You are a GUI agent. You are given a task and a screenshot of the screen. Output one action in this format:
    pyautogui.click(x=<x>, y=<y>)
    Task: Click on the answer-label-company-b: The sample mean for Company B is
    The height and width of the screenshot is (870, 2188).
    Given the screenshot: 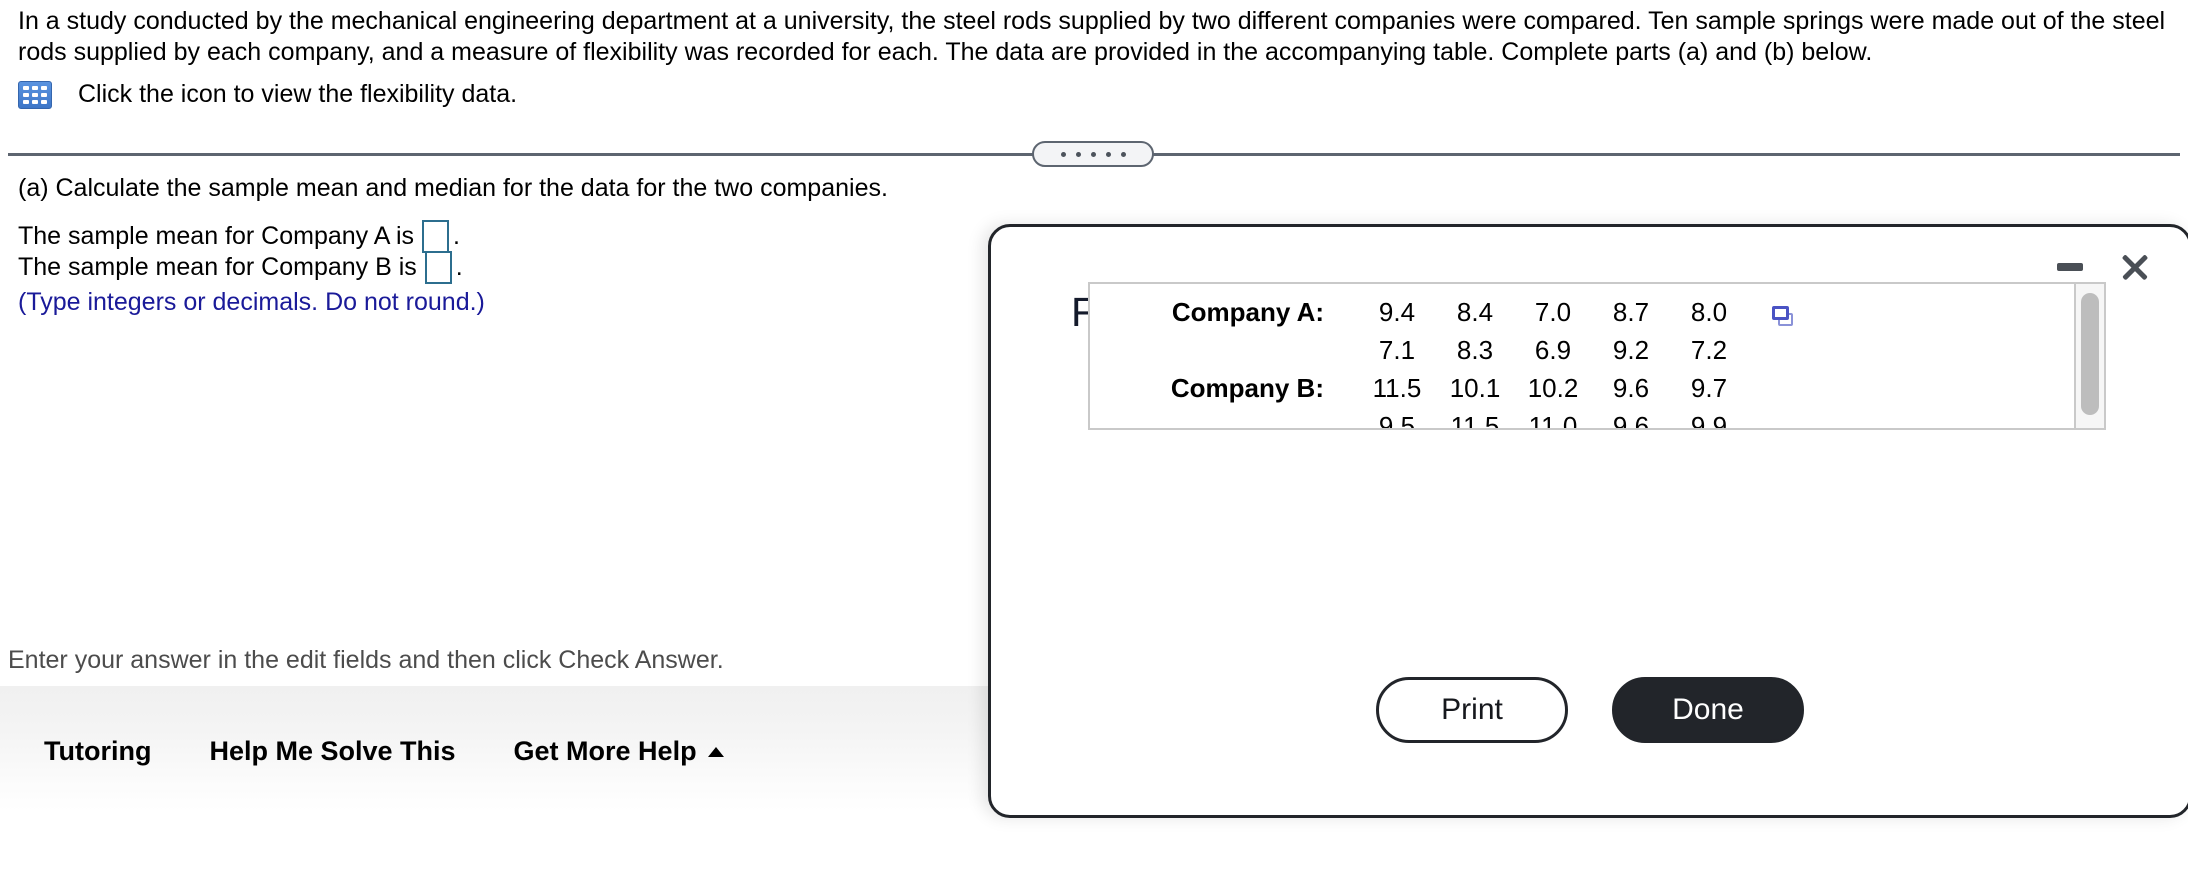 What is the action you would take?
    pyautogui.click(x=217, y=267)
    